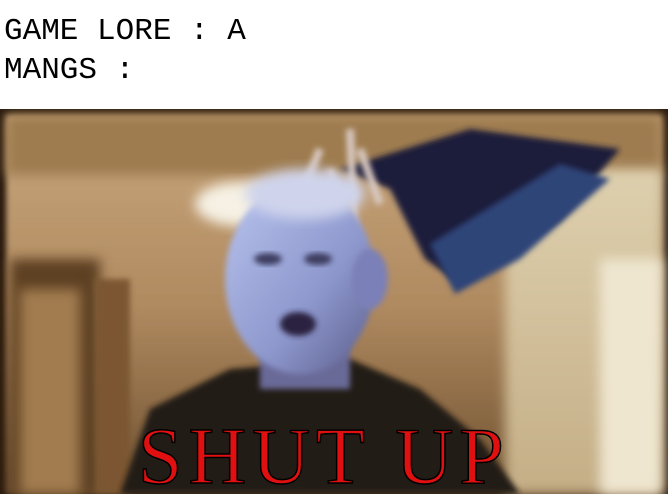 The image size is (668, 494). Describe the element at coordinates (125, 31) in the screenshot. I see `caption-line-1: GAME LORE : A` at that location.